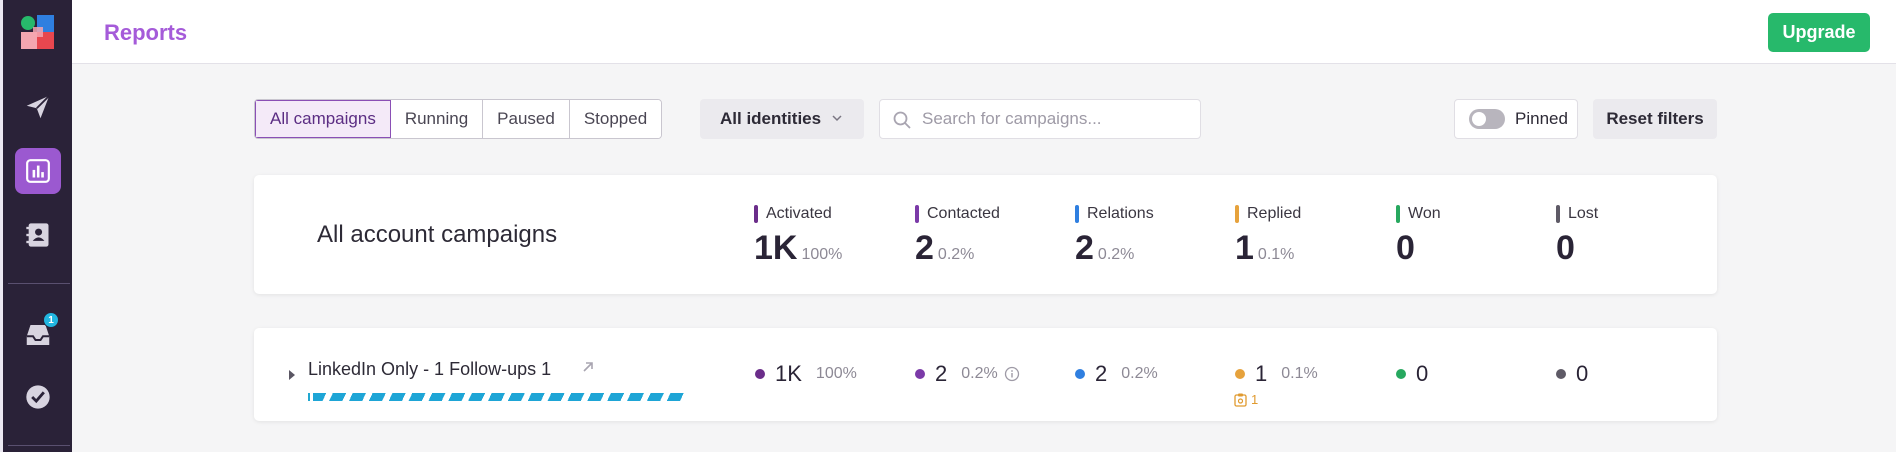 The height and width of the screenshot is (452, 1896). Describe the element at coordinates (1412, 374) in the screenshot. I see `row-stat-won: 0` at that location.